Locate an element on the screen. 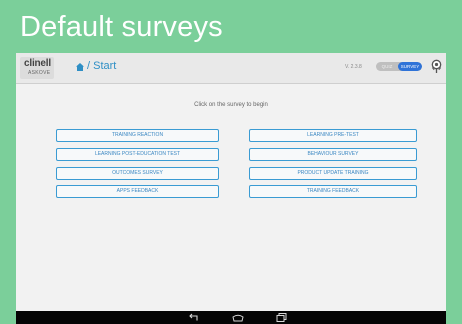 The width and height of the screenshot is (462, 324). survey-button-learning-pre-test: LEARNING PRE-TEST is located at coordinates (333, 135).